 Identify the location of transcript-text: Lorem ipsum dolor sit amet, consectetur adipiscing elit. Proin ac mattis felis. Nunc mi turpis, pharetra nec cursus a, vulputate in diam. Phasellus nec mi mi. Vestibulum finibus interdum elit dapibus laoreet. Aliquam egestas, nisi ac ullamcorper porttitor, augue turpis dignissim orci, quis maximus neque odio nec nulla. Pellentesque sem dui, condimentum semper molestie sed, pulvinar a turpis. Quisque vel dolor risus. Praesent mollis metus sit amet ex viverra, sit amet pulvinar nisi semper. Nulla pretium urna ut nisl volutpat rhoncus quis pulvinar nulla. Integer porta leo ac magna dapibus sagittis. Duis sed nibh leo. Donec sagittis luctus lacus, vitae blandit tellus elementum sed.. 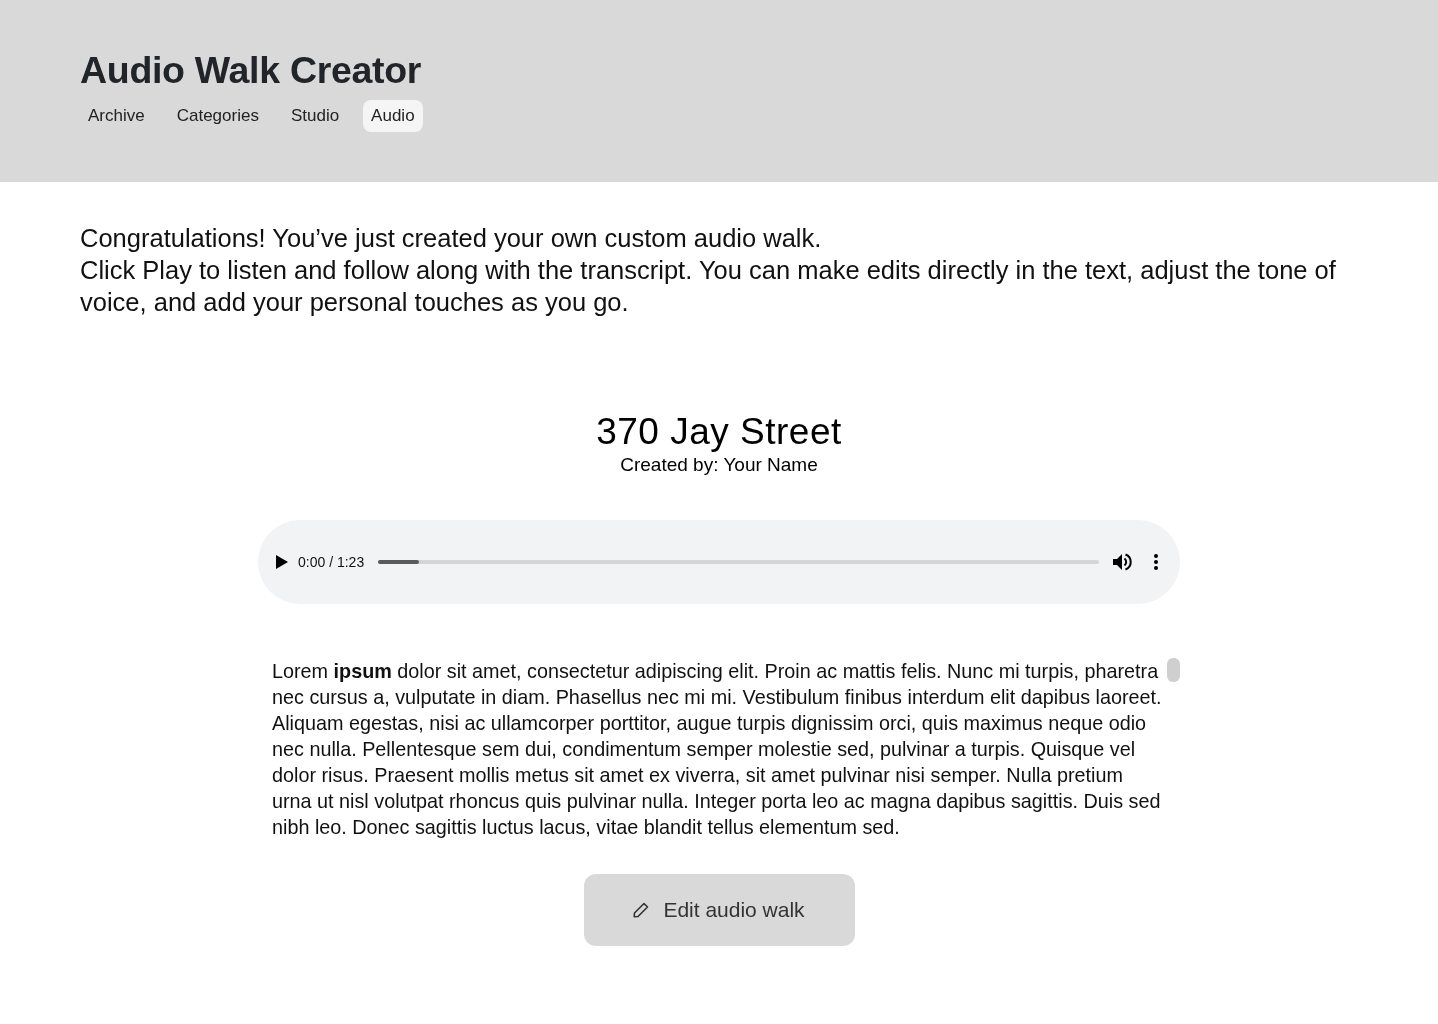
(717, 749).